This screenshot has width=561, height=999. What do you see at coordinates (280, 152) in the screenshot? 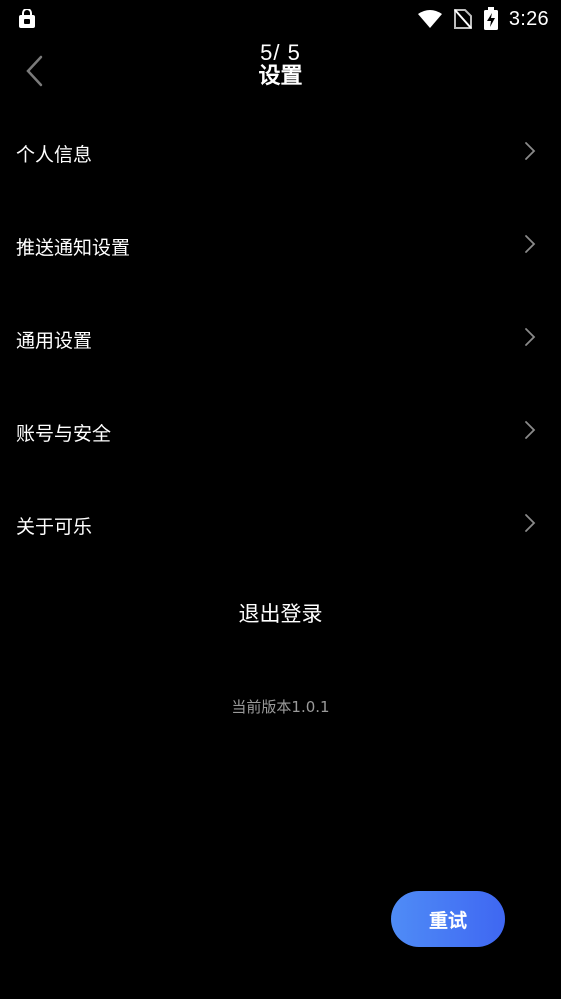
I see `menu-item-personal-info: 个人信息` at bounding box center [280, 152].